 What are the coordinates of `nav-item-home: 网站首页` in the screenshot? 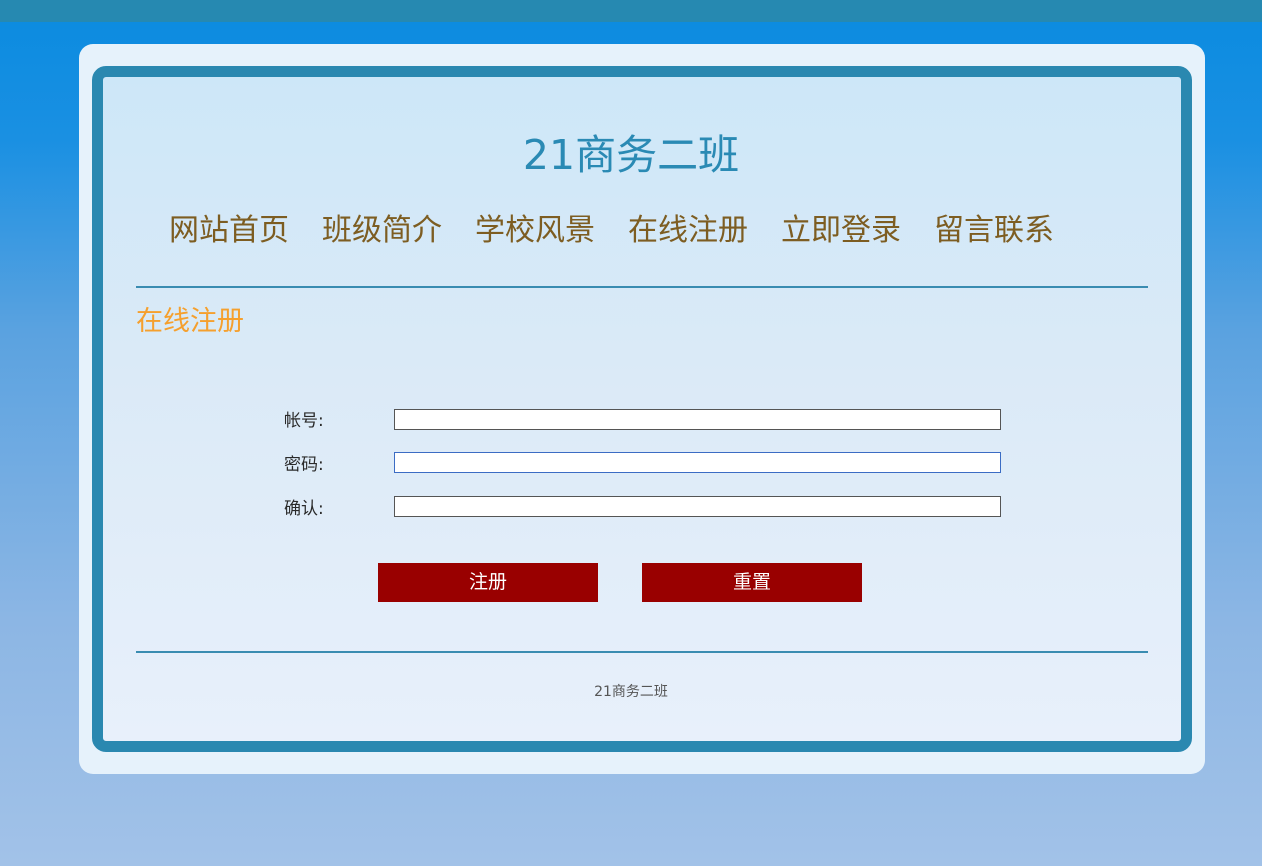 It's located at (229, 231).